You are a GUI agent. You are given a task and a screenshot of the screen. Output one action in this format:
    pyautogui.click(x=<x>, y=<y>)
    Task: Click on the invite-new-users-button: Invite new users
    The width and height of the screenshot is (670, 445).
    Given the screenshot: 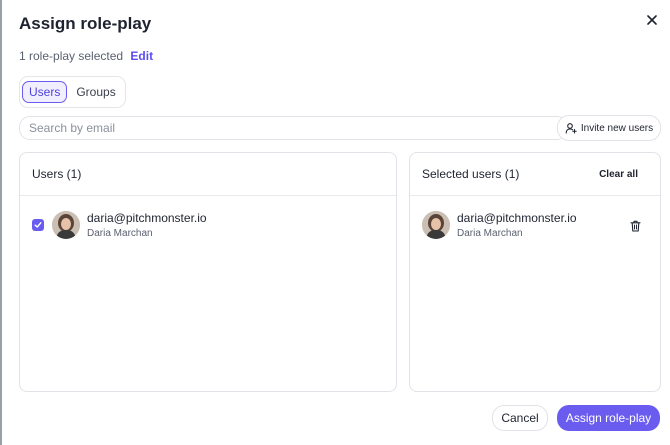 What is the action you would take?
    pyautogui.click(x=609, y=128)
    